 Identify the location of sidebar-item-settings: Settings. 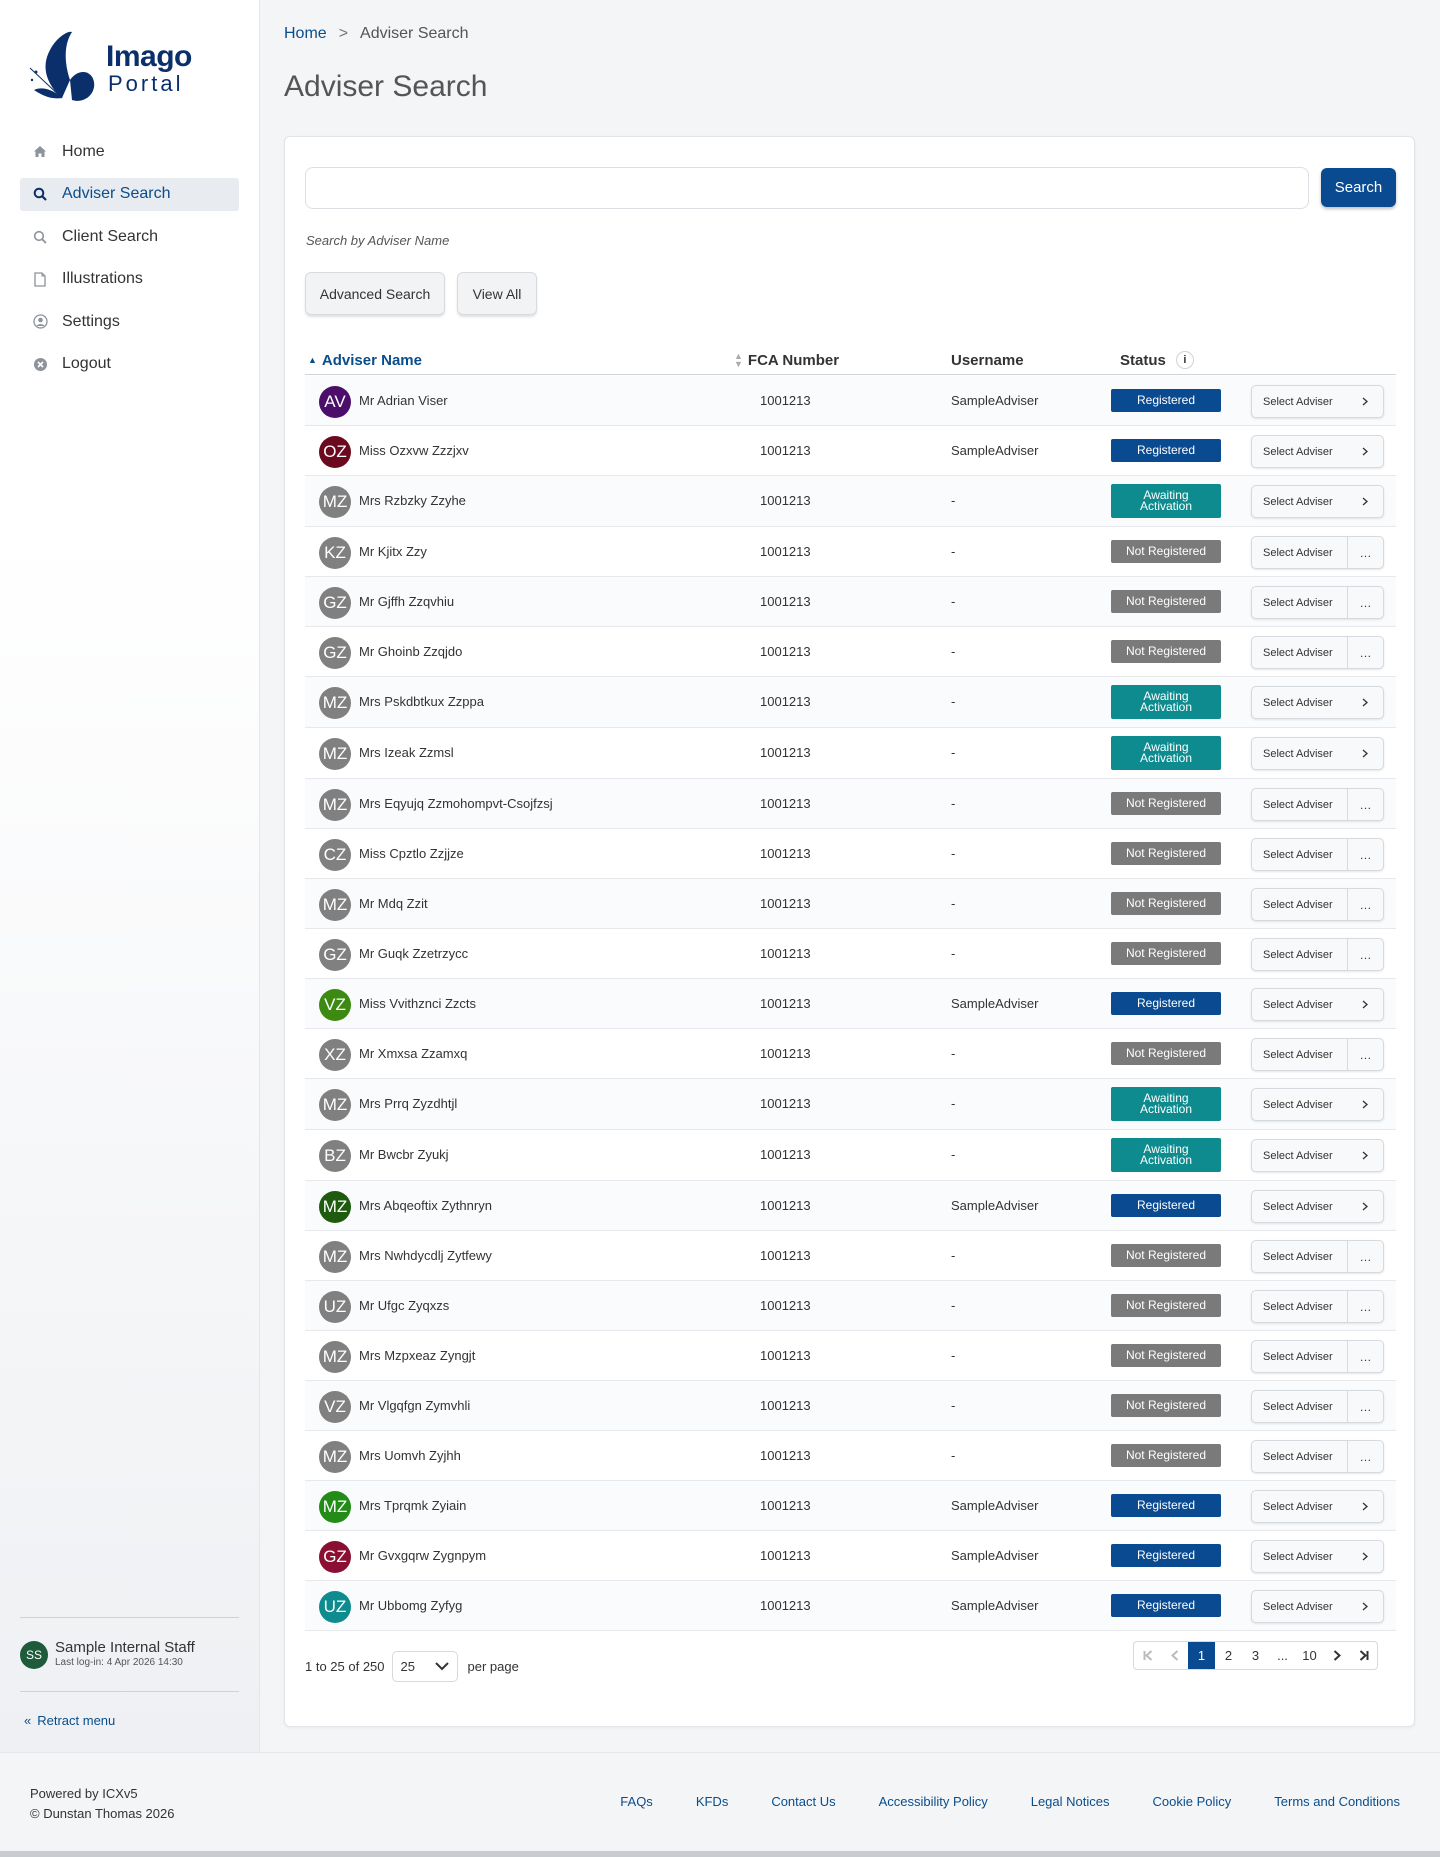
(129, 321).